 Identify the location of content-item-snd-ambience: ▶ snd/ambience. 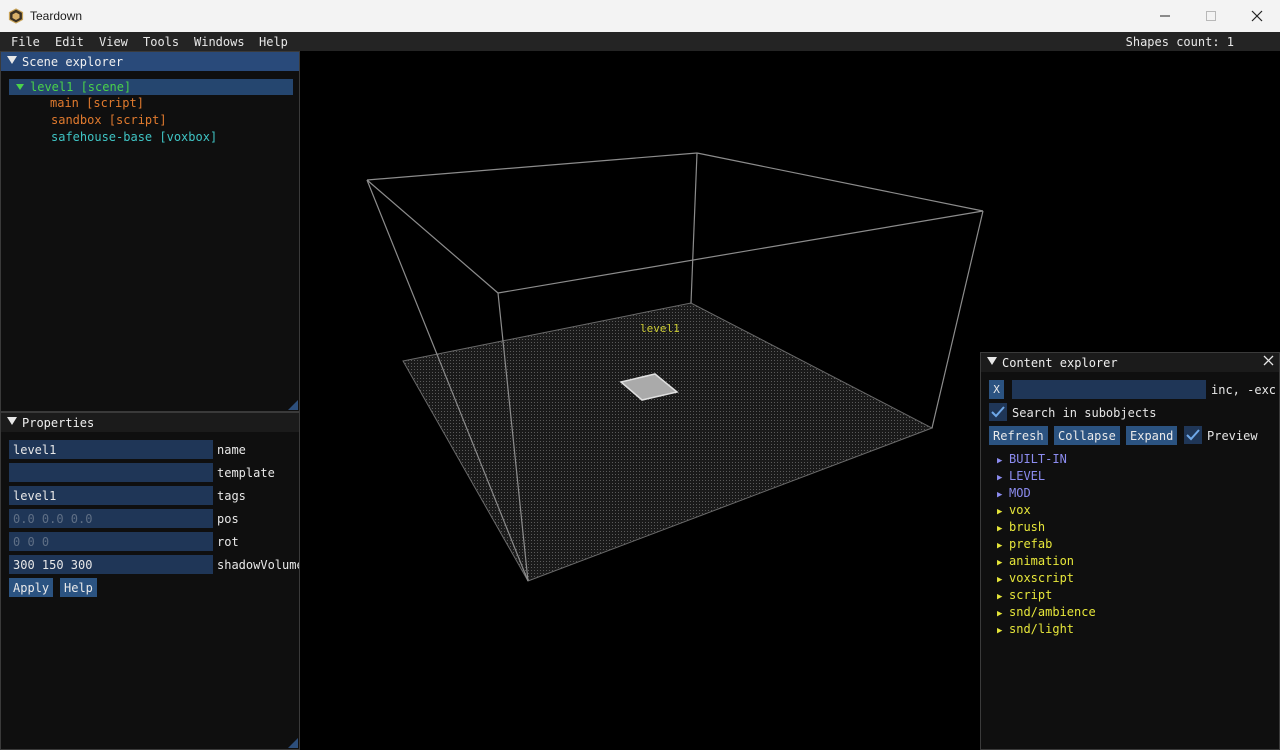
(1046, 613).